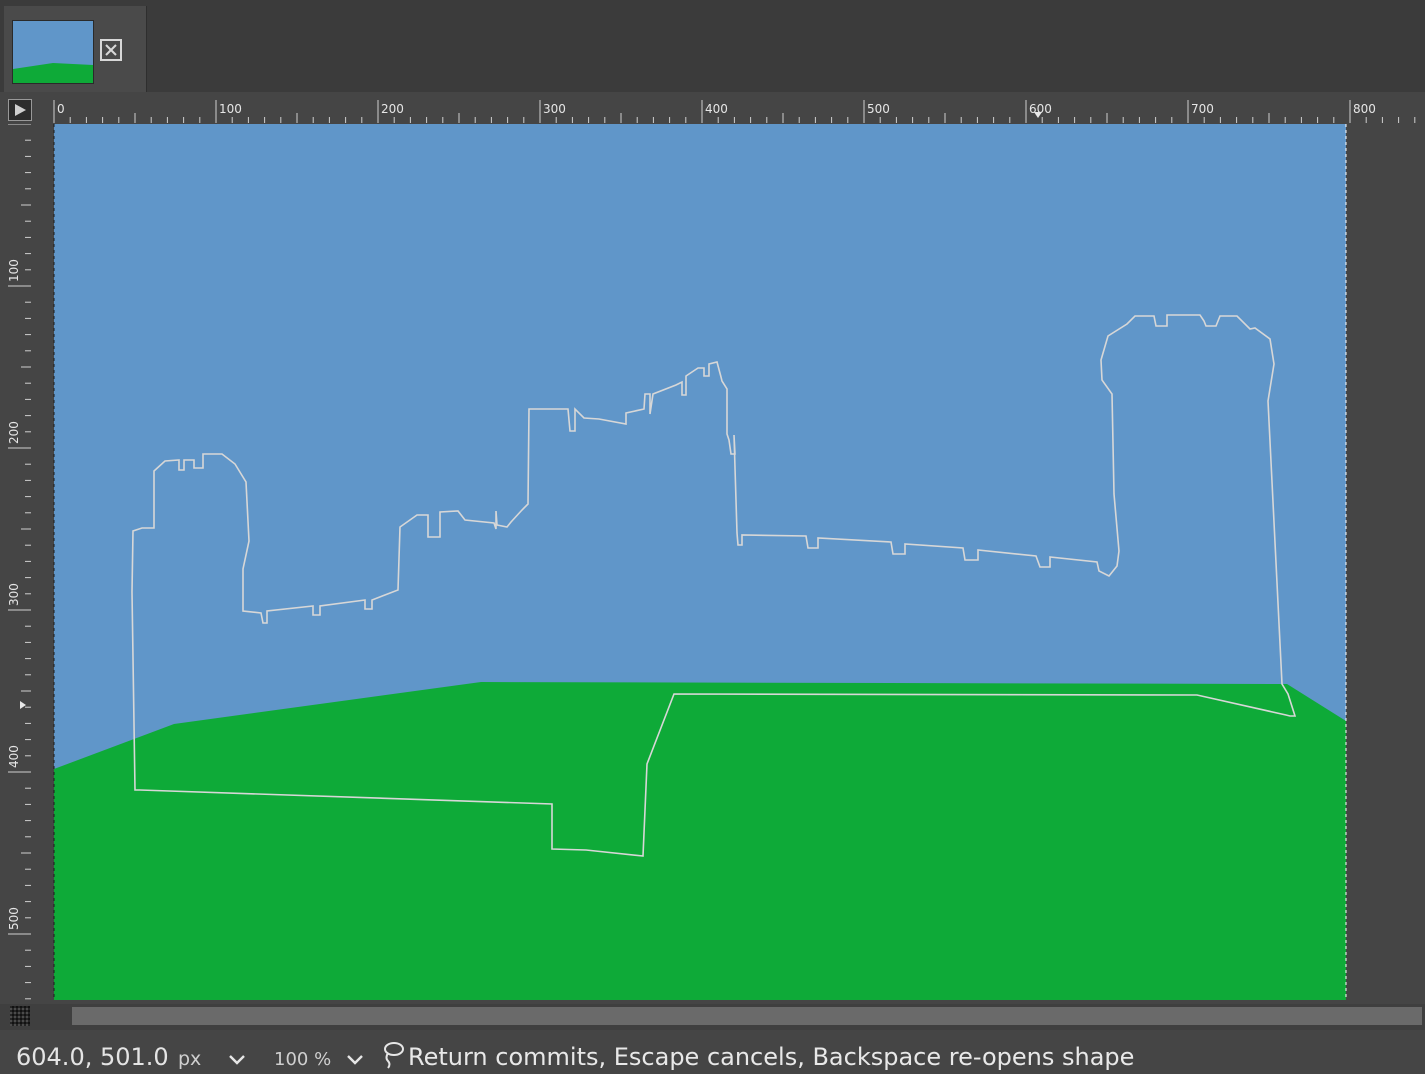  What do you see at coordinates (1364, 109) in the screenshot?
I see `ruler-label: 800` at bounding box center [1364, 109].